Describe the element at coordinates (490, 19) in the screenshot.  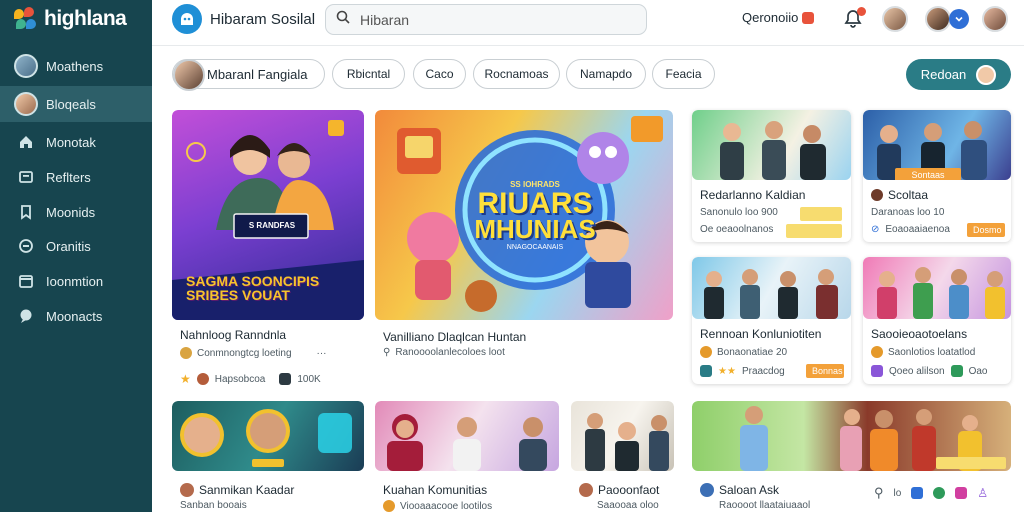
I see `search-input` at that location.